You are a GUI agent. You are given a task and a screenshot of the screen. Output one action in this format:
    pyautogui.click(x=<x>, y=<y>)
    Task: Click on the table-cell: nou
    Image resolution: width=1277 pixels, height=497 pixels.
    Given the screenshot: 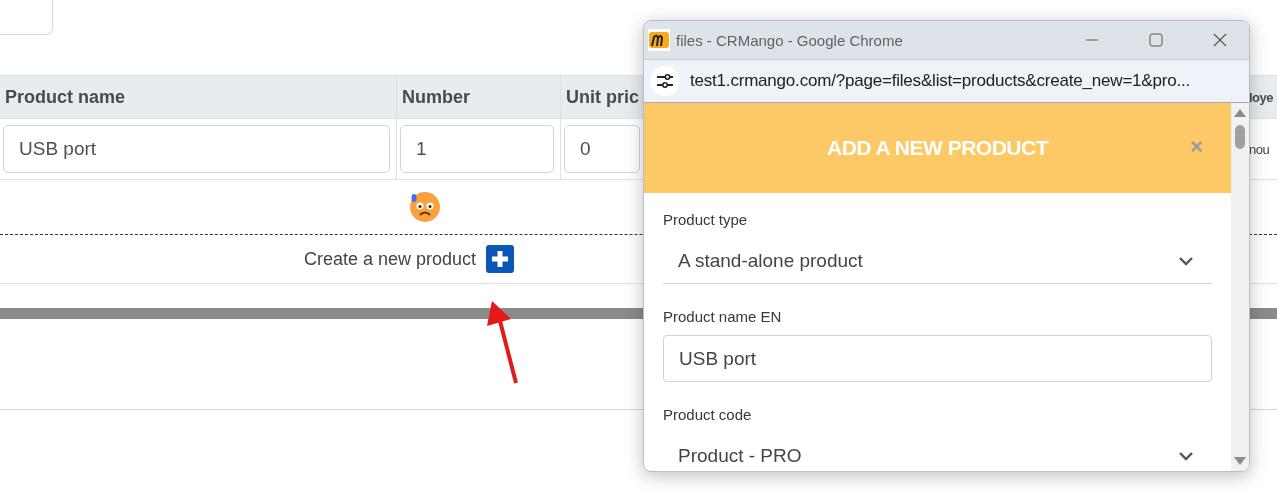 What is the action you would take?
    pyautogui.click(x=1259, y=149)
    